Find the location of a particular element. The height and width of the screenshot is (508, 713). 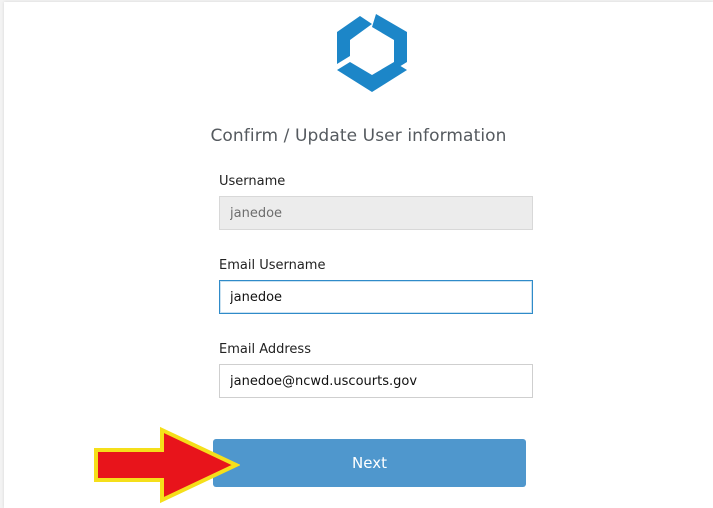

email-username-field is located at coordinates (376, 297).